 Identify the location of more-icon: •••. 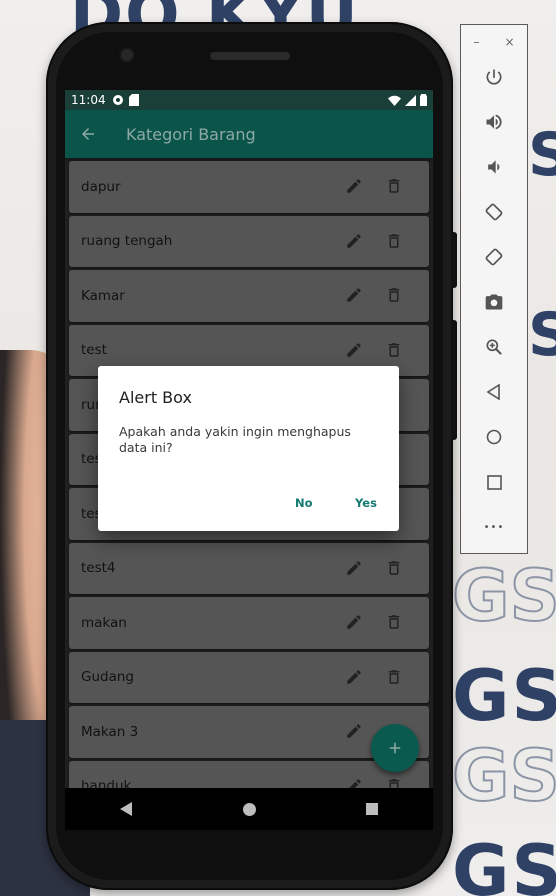
(494, 527).